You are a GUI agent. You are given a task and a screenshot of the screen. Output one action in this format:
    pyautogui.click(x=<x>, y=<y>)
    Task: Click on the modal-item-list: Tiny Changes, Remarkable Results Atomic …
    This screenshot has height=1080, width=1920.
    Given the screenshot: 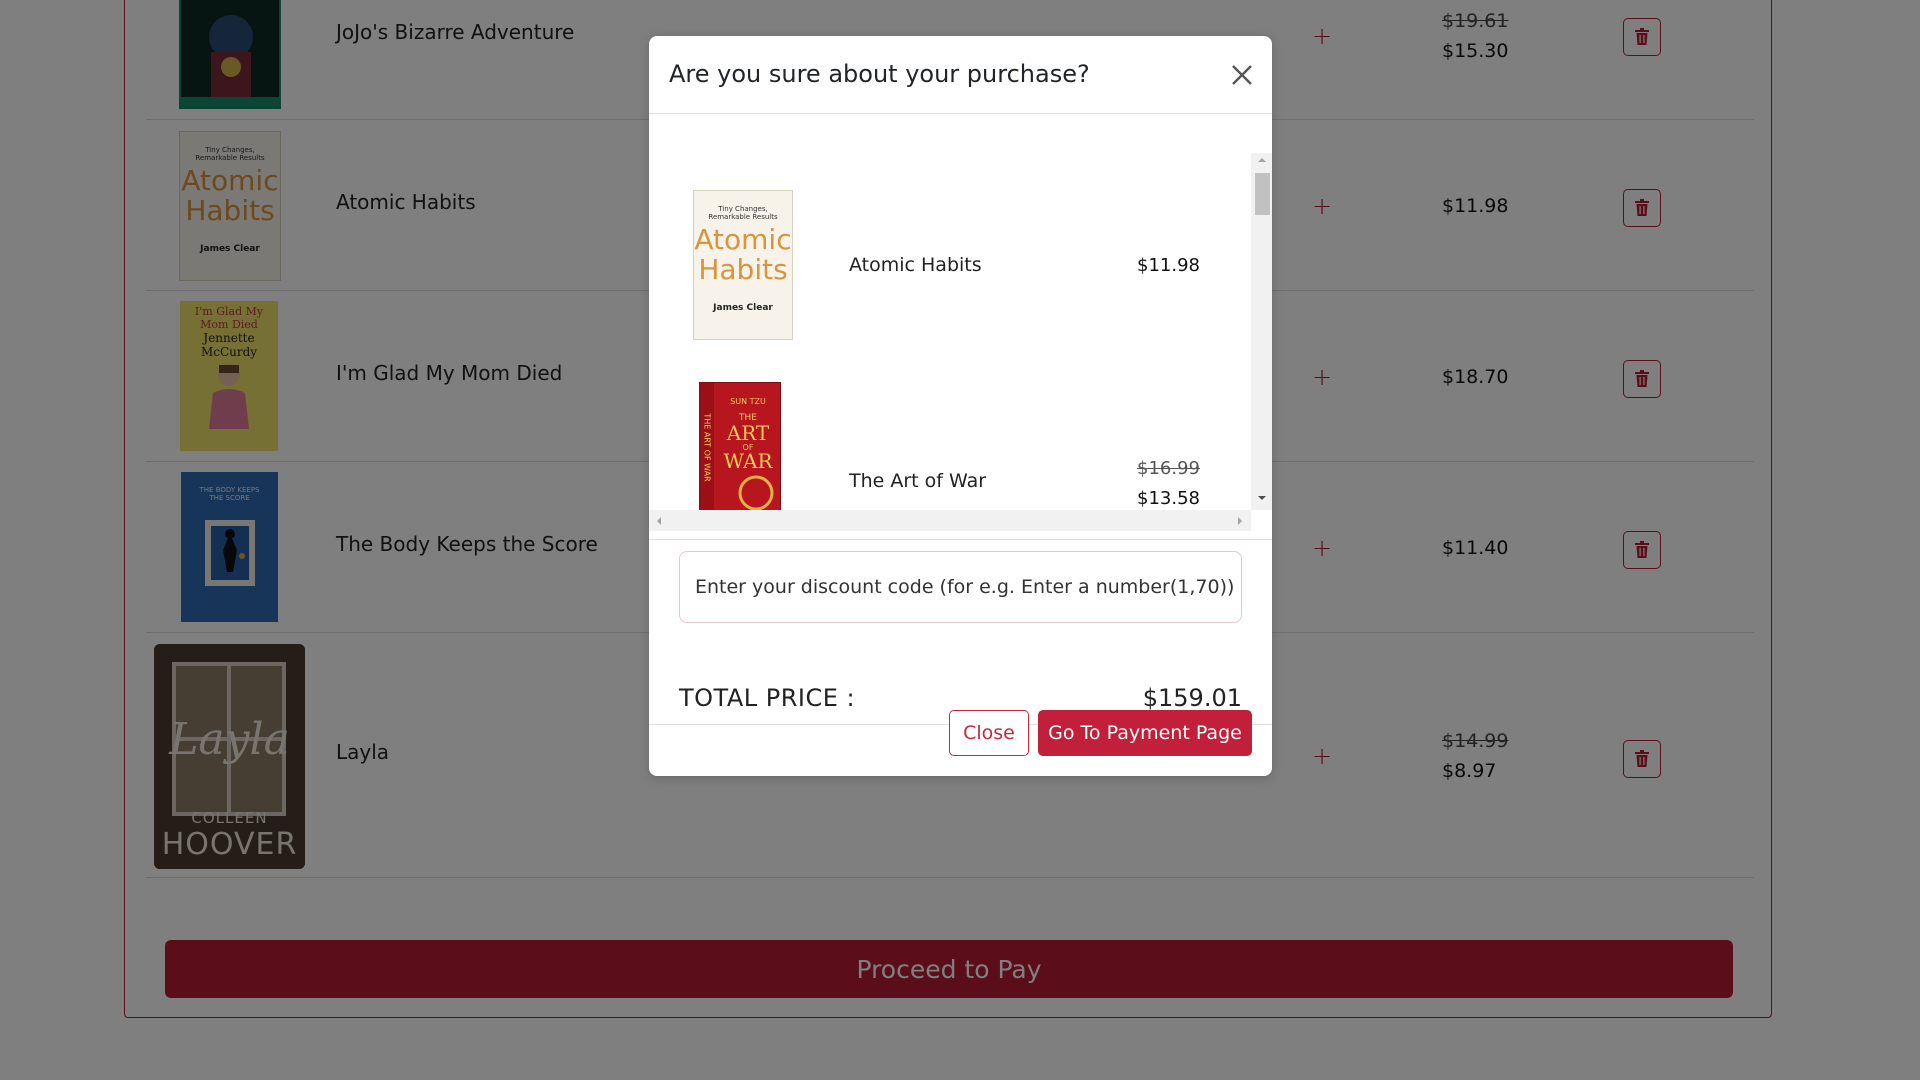 What is the action you would take?
    pyautogui.click(x=960, y=322)
    